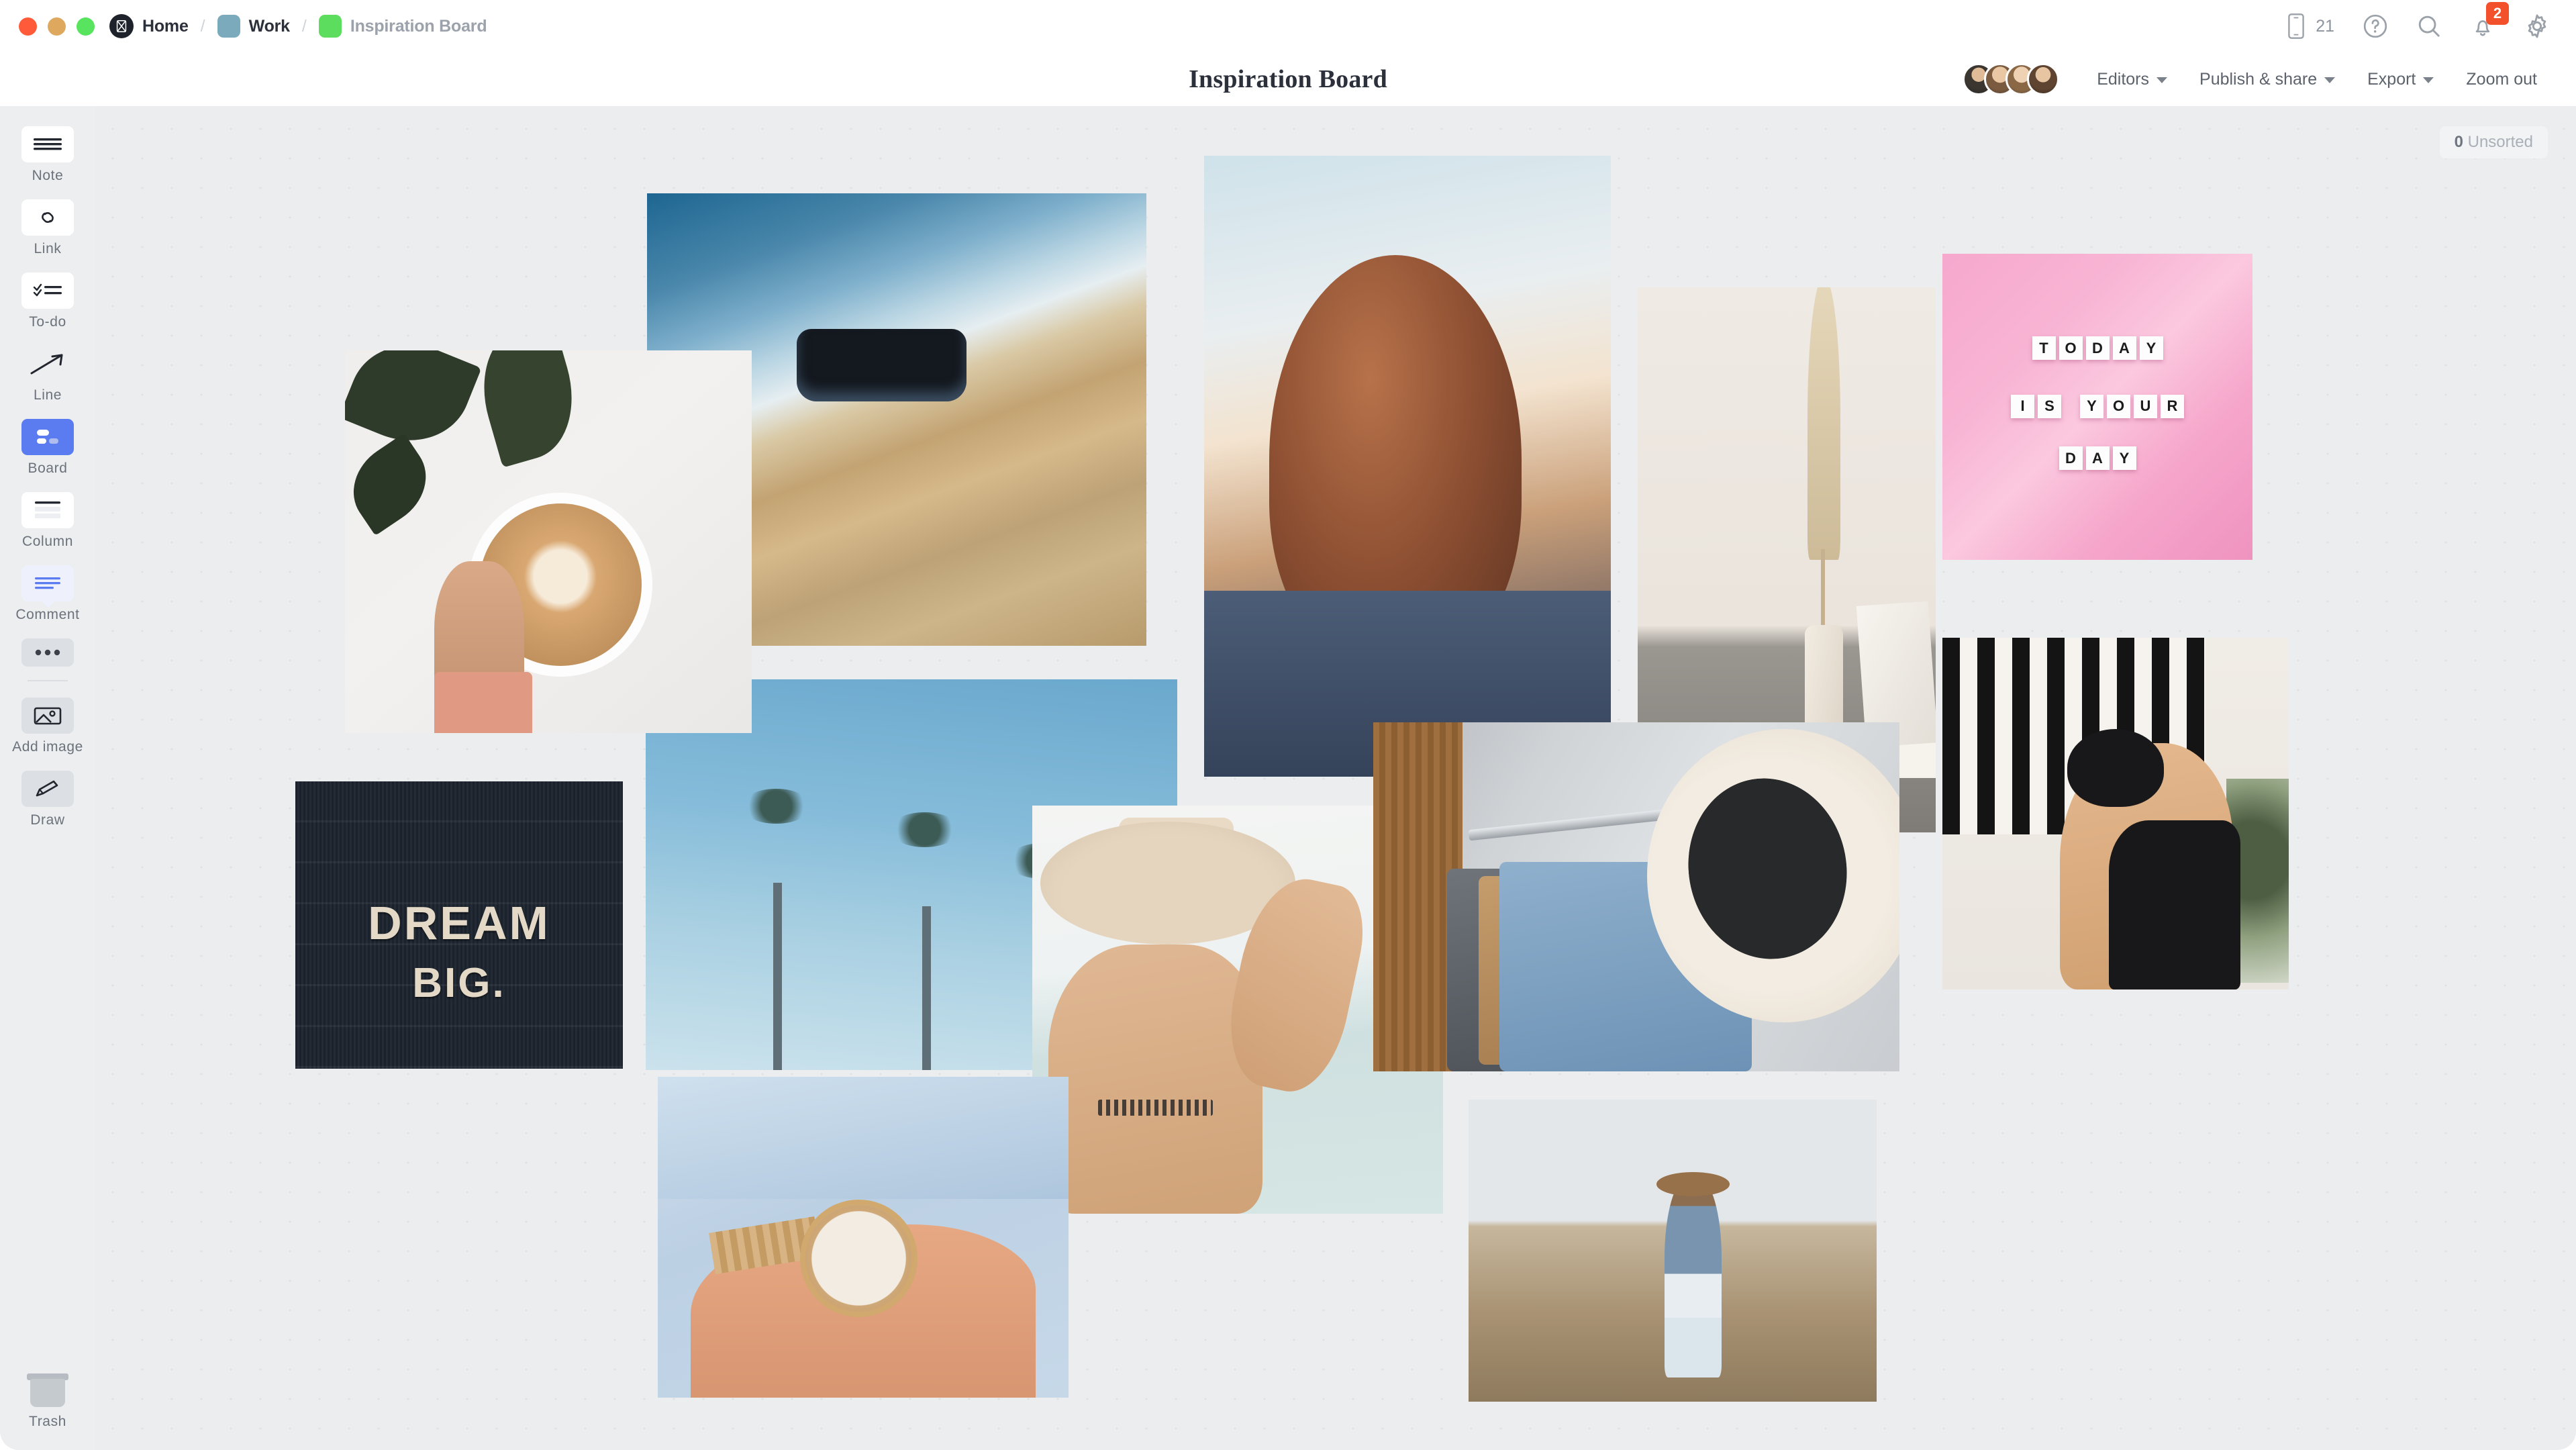 The width and height of the screenshot is (2576, 1450). I want to click on scrabble-row-2: I S Y O U R, so click(2097, 406).